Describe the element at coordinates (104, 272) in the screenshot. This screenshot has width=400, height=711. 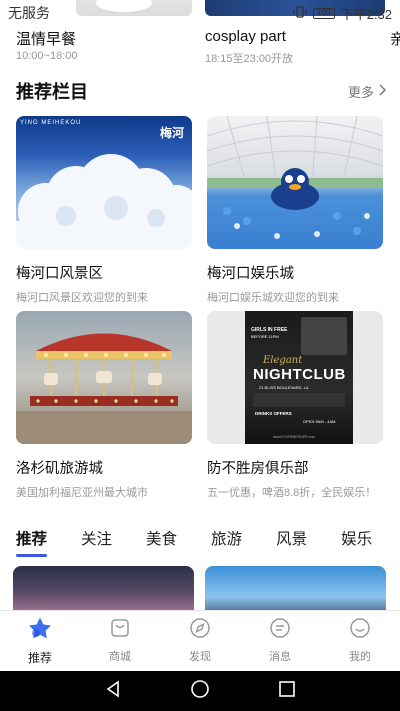
I see `card-title: 梅河口风景区` at that location.